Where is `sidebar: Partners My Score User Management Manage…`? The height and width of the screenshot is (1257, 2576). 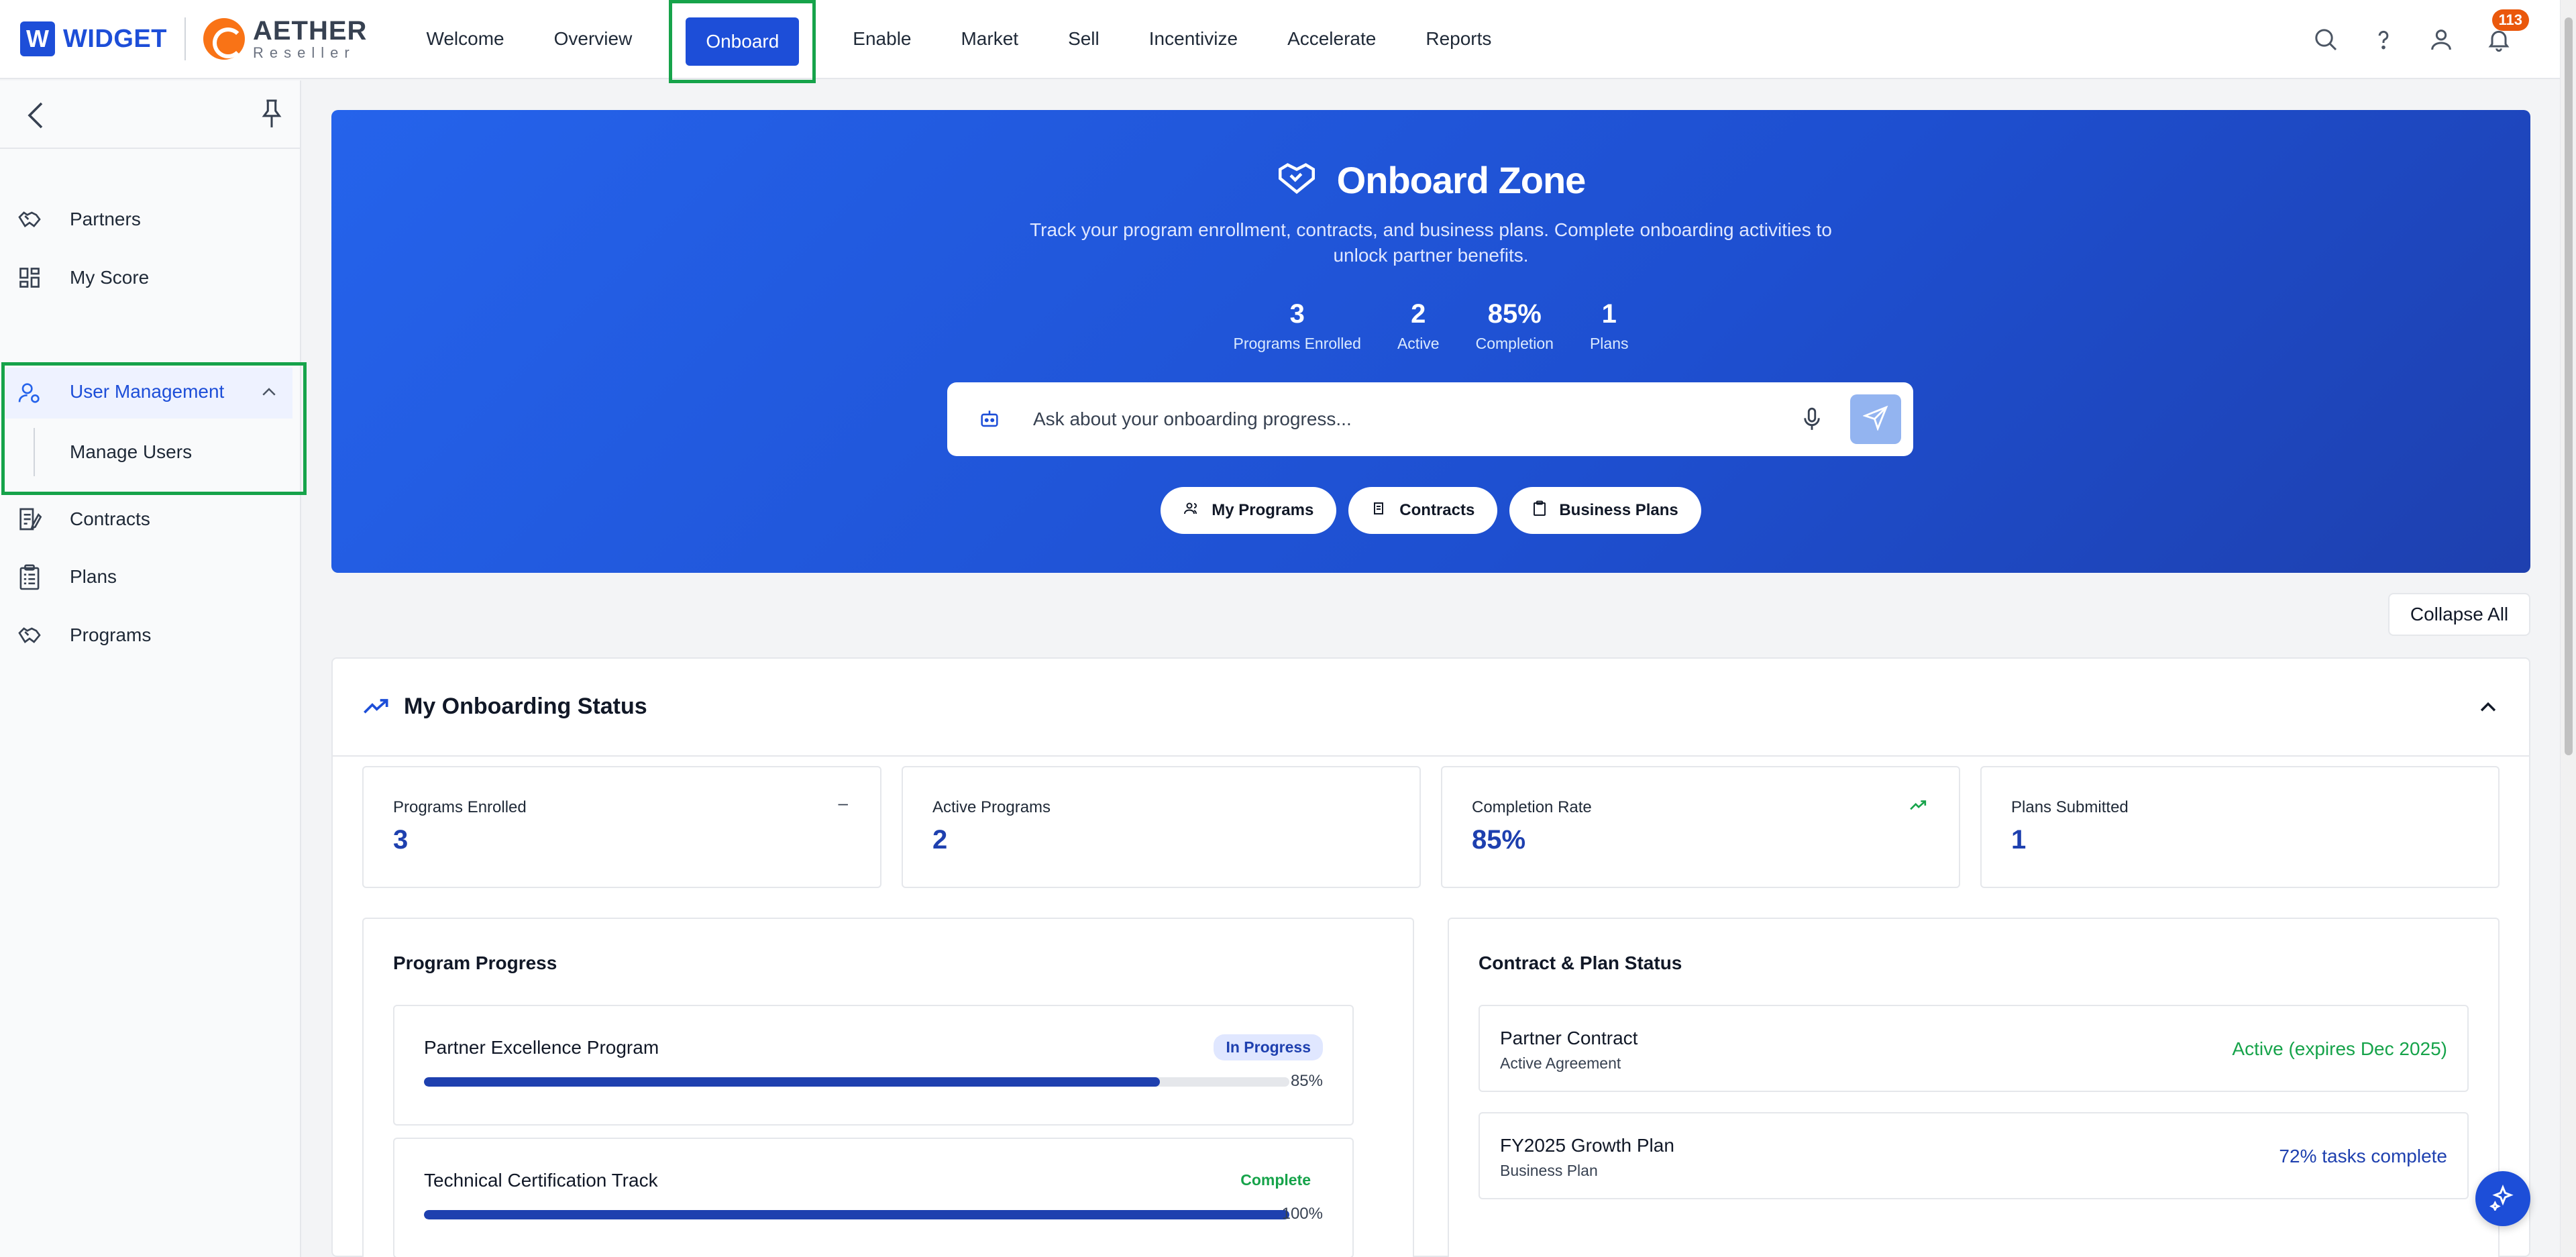
sidebar: Partners My Score User Management Manage… is located at coordinates (153, 668).